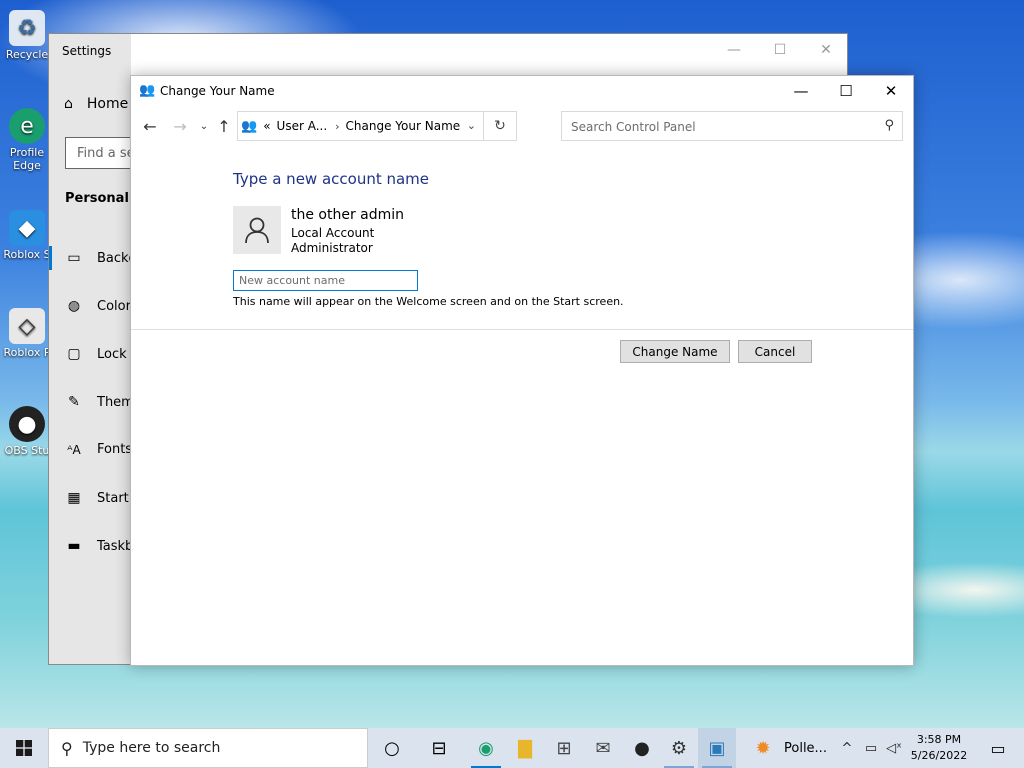 This screenshot has height=768, width=1024. Describe the element at coordinates (348, 215) in the screenshot. I see `account-name: the other admin` at that location.